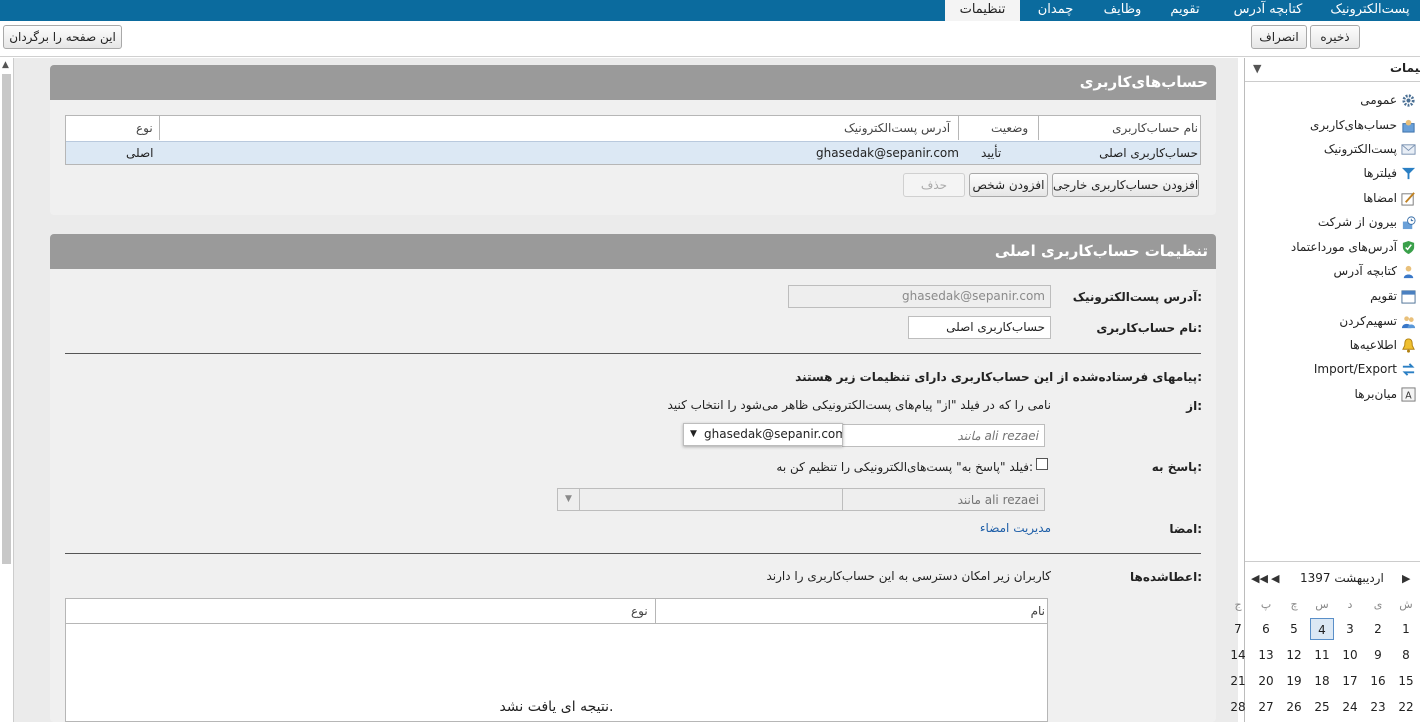 Image resolution: width=1420 pixels, height=722 pixels. What do you see at coordinates (1406, 655) in the screenshot?
I see `calendar-day: 8` at bounding box center [1406, 655].